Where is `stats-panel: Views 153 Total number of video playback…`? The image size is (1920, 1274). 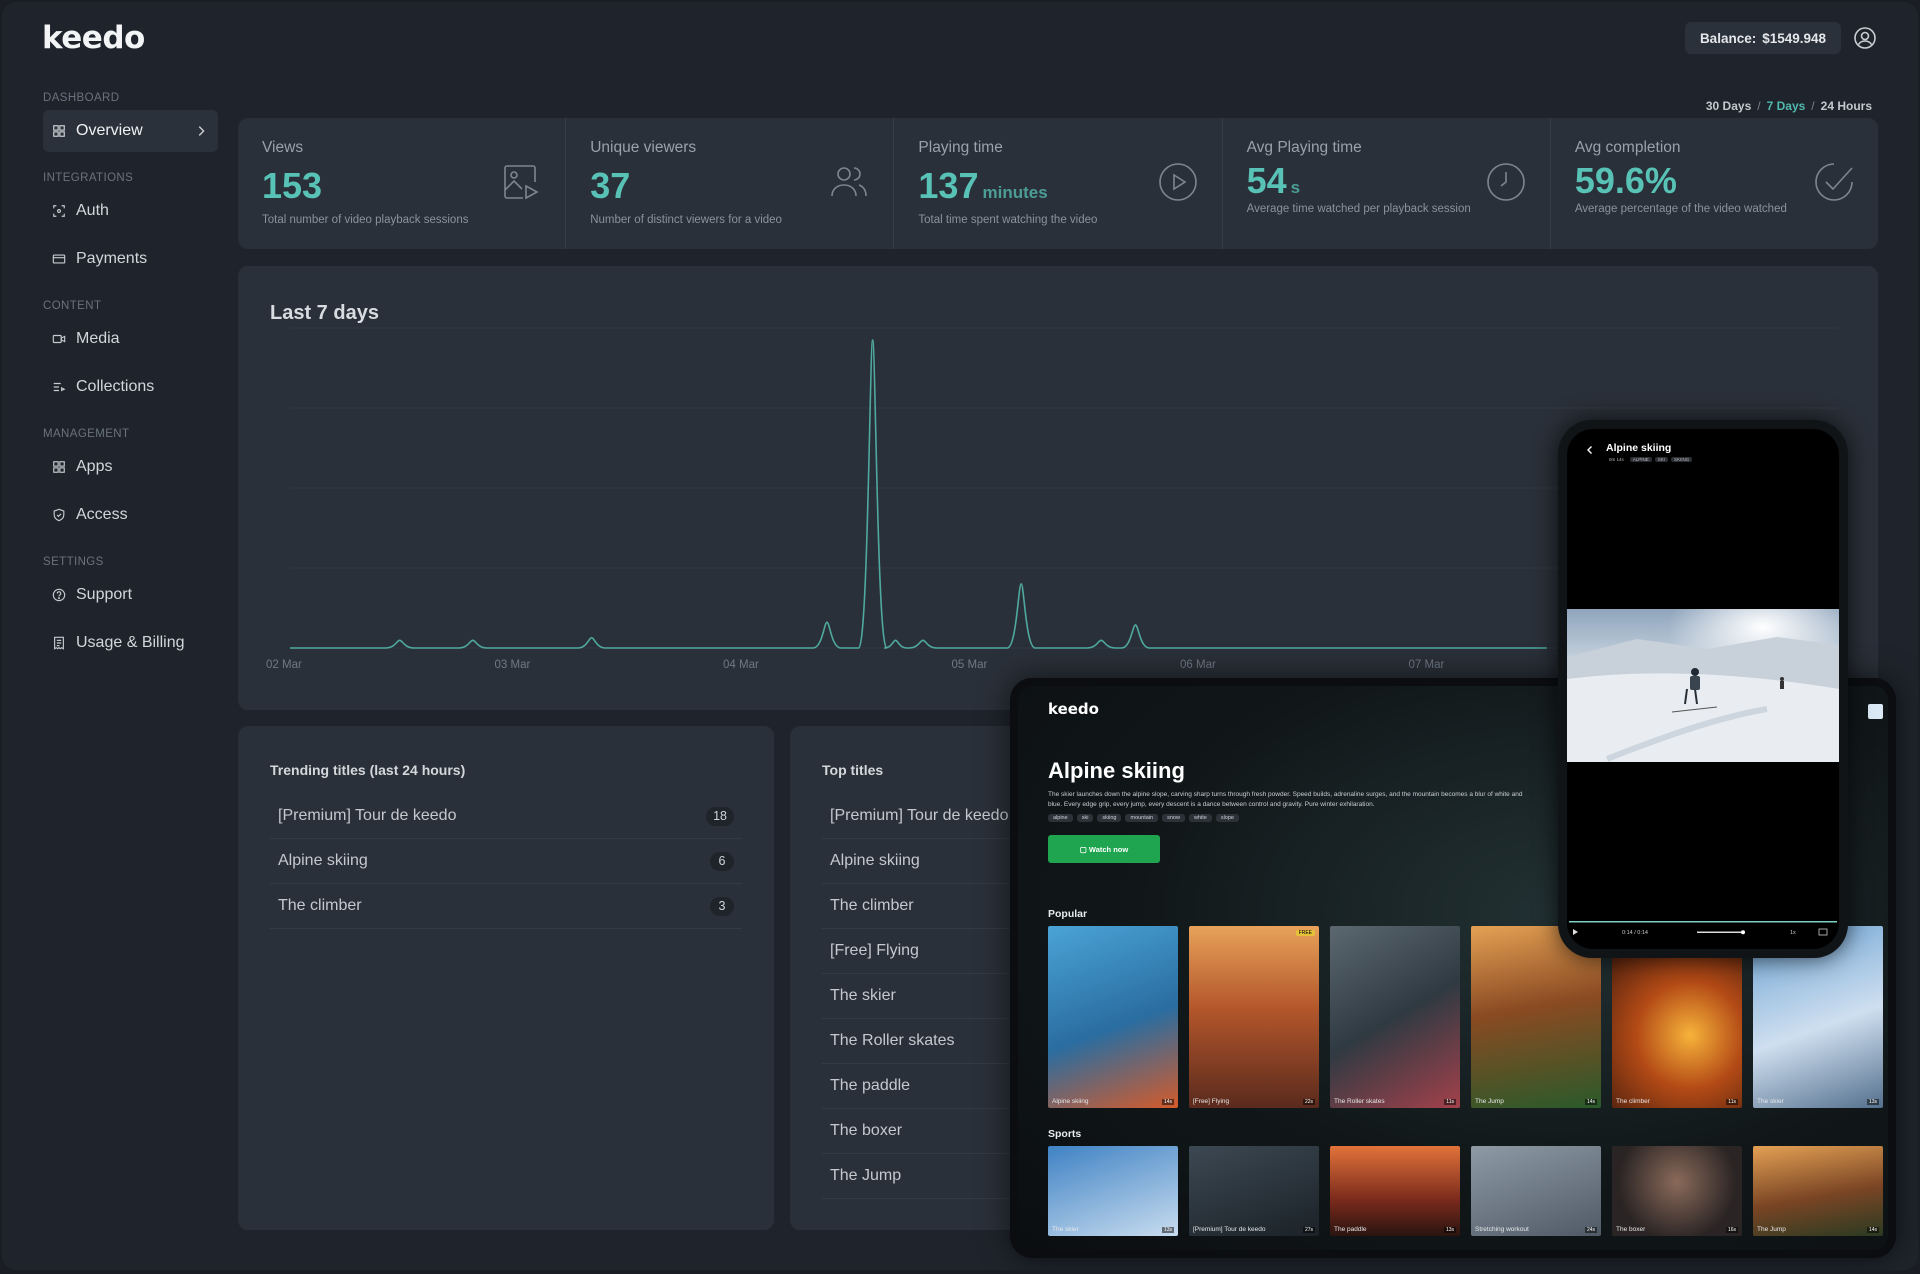 stats-panel: Views 153 Total number of video playback… is located at coordinates (1058, 183).